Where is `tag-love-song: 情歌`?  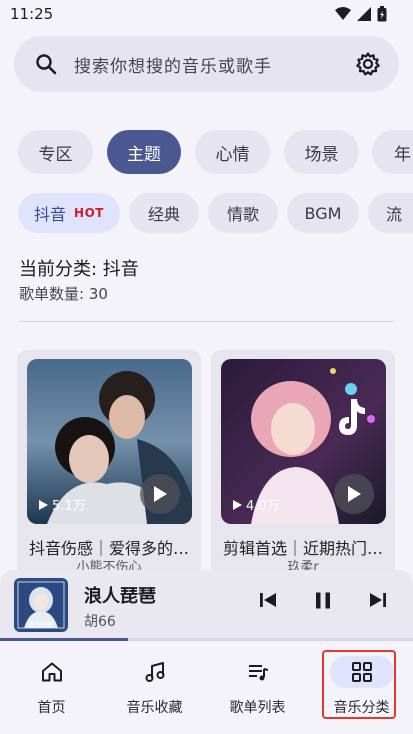
tag-love-song: 情歌 is located at coordinates (243, 213).